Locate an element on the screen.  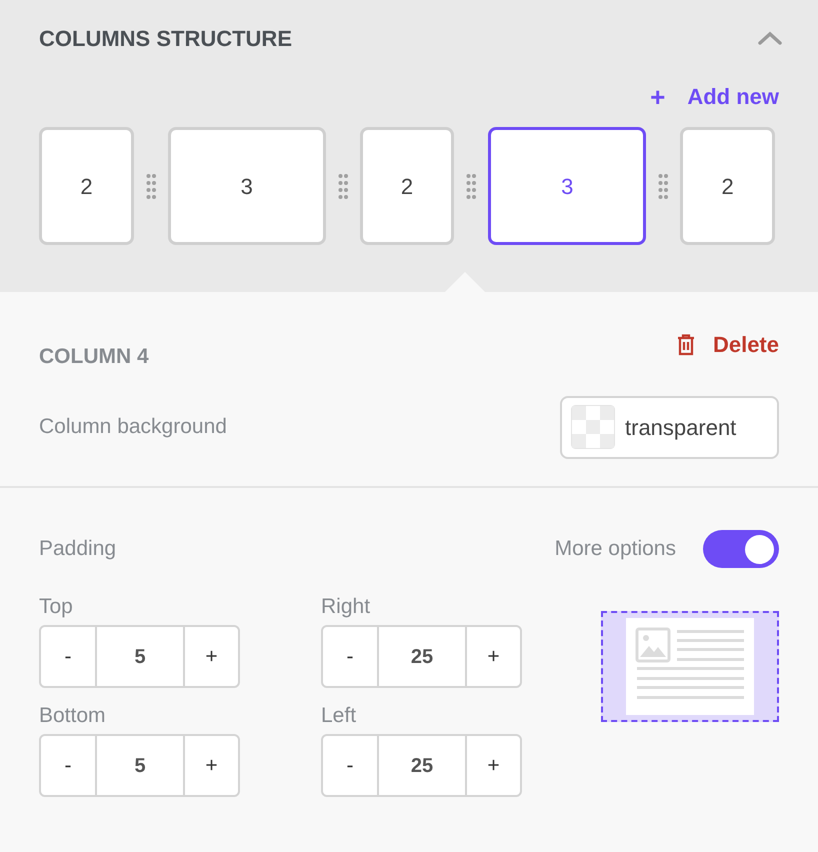
padding-field-label: Left is located at coordinates (339, 714).